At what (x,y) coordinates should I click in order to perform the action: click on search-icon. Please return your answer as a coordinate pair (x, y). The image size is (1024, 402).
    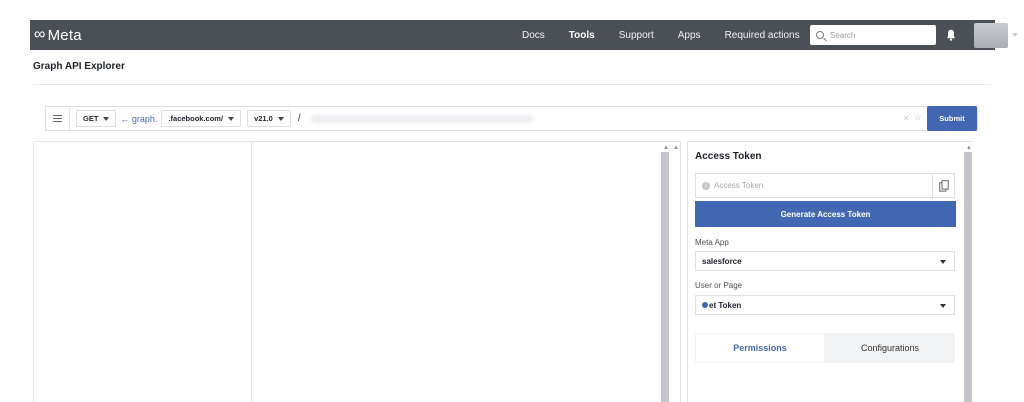
    Looking at the image, I should click on (820, 35).